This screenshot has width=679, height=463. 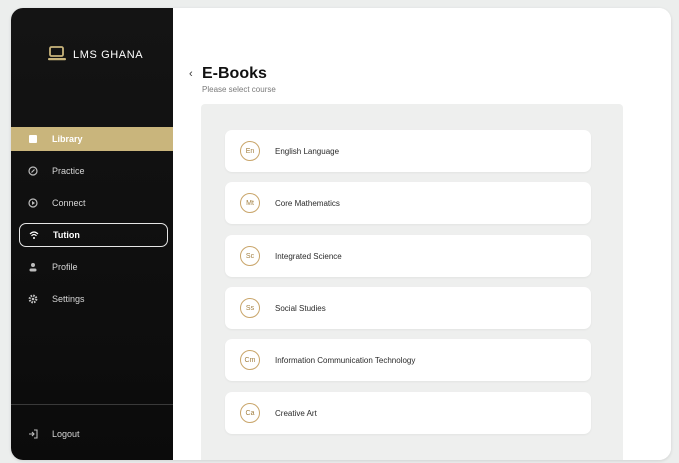 I want to click on logout-icon, so click(x=33, y=434).